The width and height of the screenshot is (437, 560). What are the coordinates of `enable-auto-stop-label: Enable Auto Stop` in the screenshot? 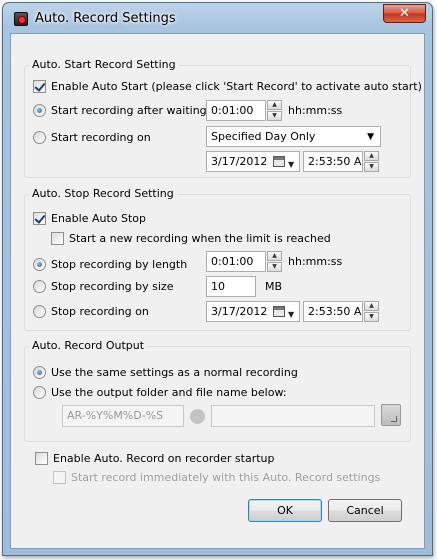 It's located at (98, 218).